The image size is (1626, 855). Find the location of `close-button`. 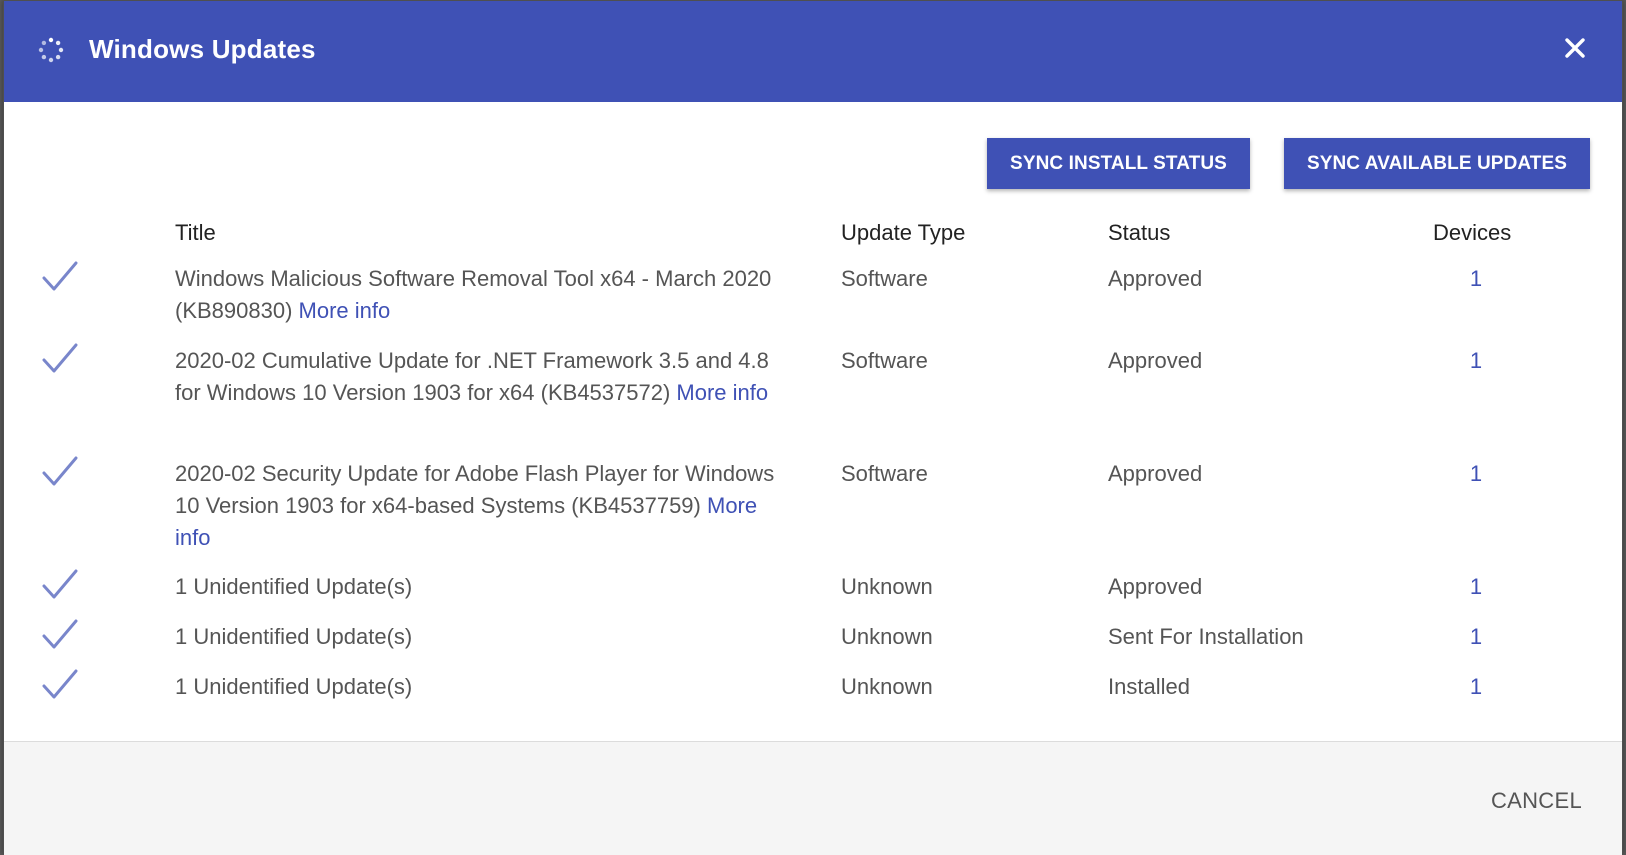

close-button is located at coordinates (1575, 48).